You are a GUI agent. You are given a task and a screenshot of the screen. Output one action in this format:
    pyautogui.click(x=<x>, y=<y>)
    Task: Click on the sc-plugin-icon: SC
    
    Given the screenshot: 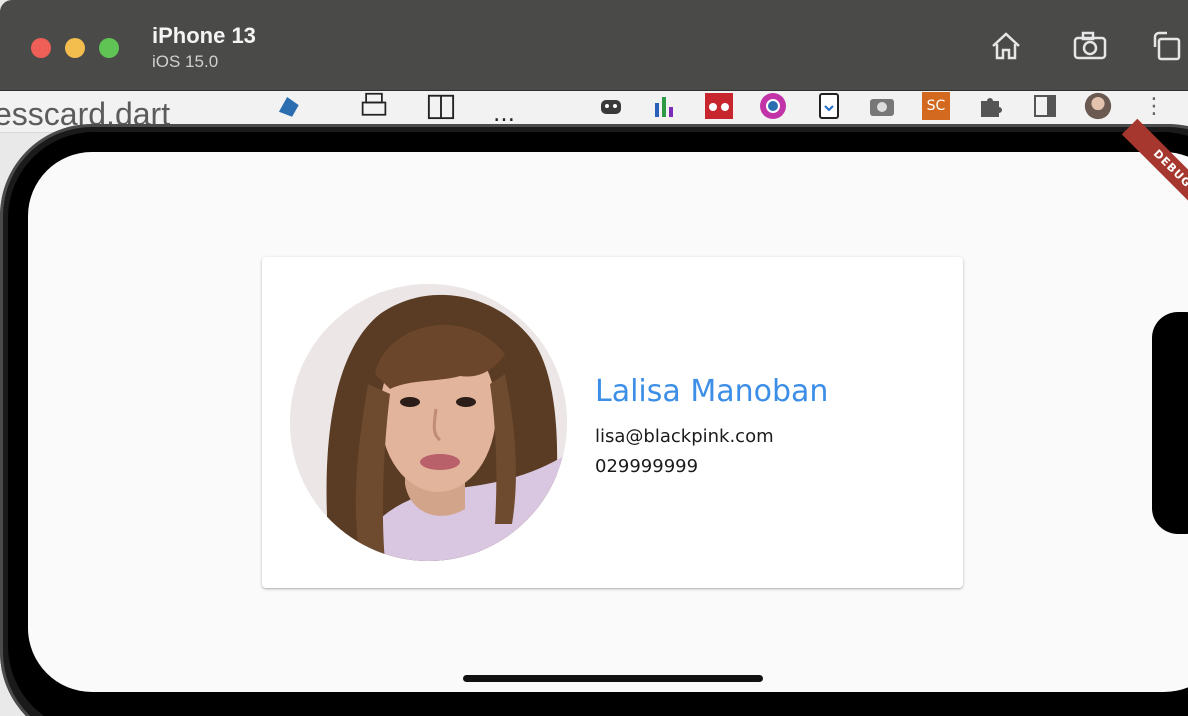 What is the action you would take?
    pyautogui.click(x=936, y=106)
    